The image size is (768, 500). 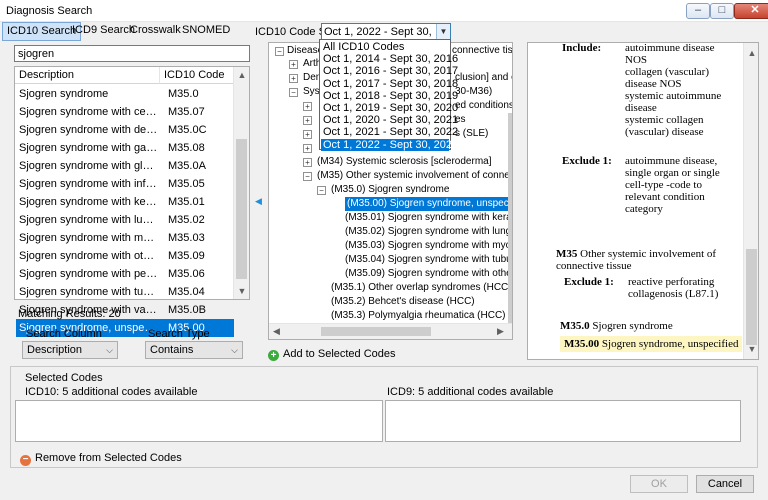 What do you see at coordinates (101, 459) in the screenshot?
I see `remove-from-selected-button: − Remove from Selected Codes` at bounding box center [101, 459].